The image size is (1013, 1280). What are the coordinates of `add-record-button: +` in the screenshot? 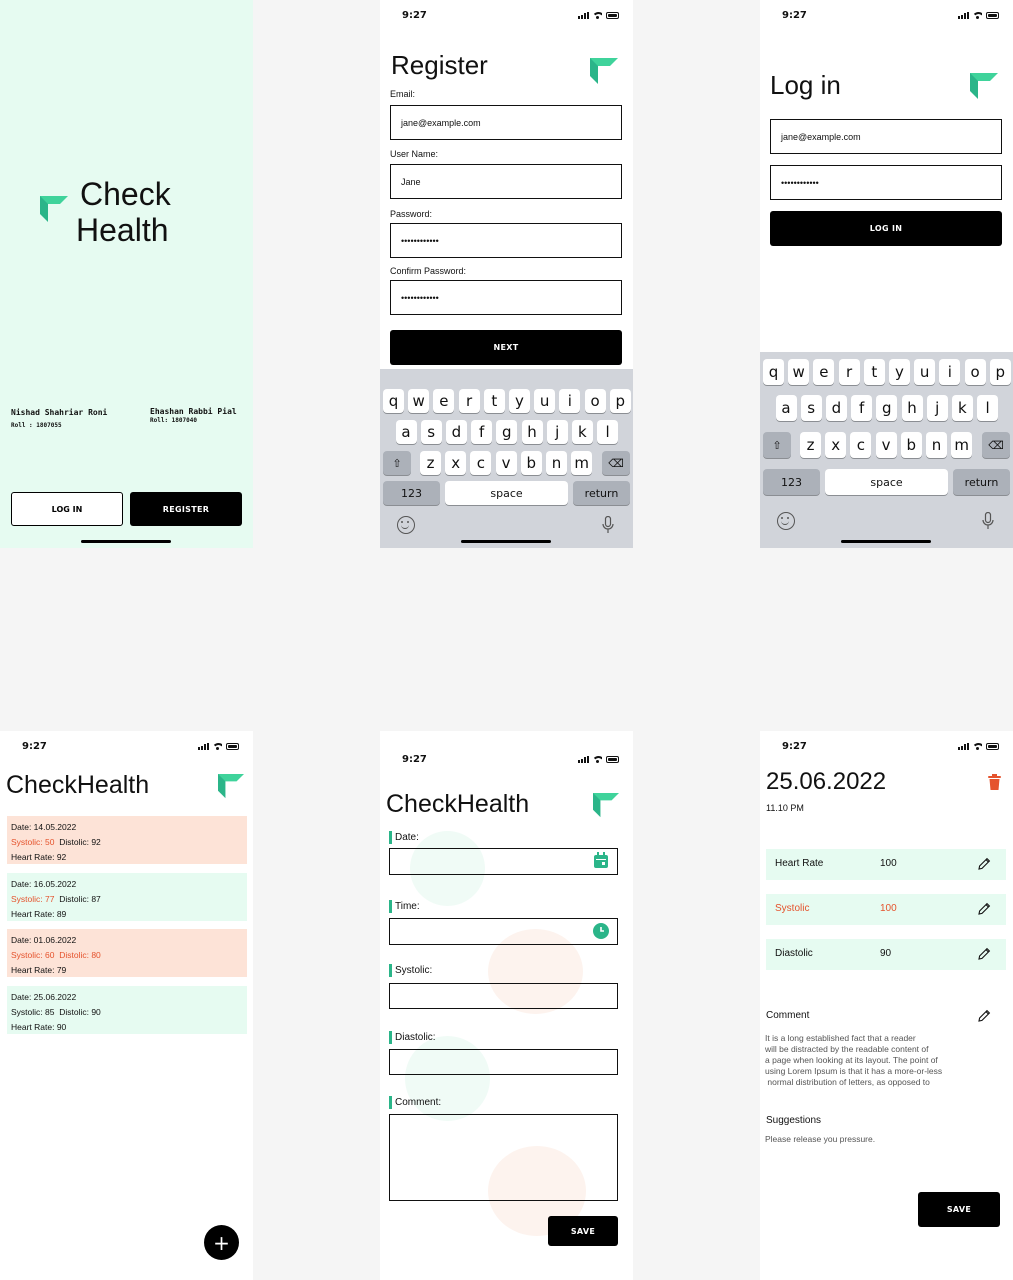 It's located at (221, 1242).